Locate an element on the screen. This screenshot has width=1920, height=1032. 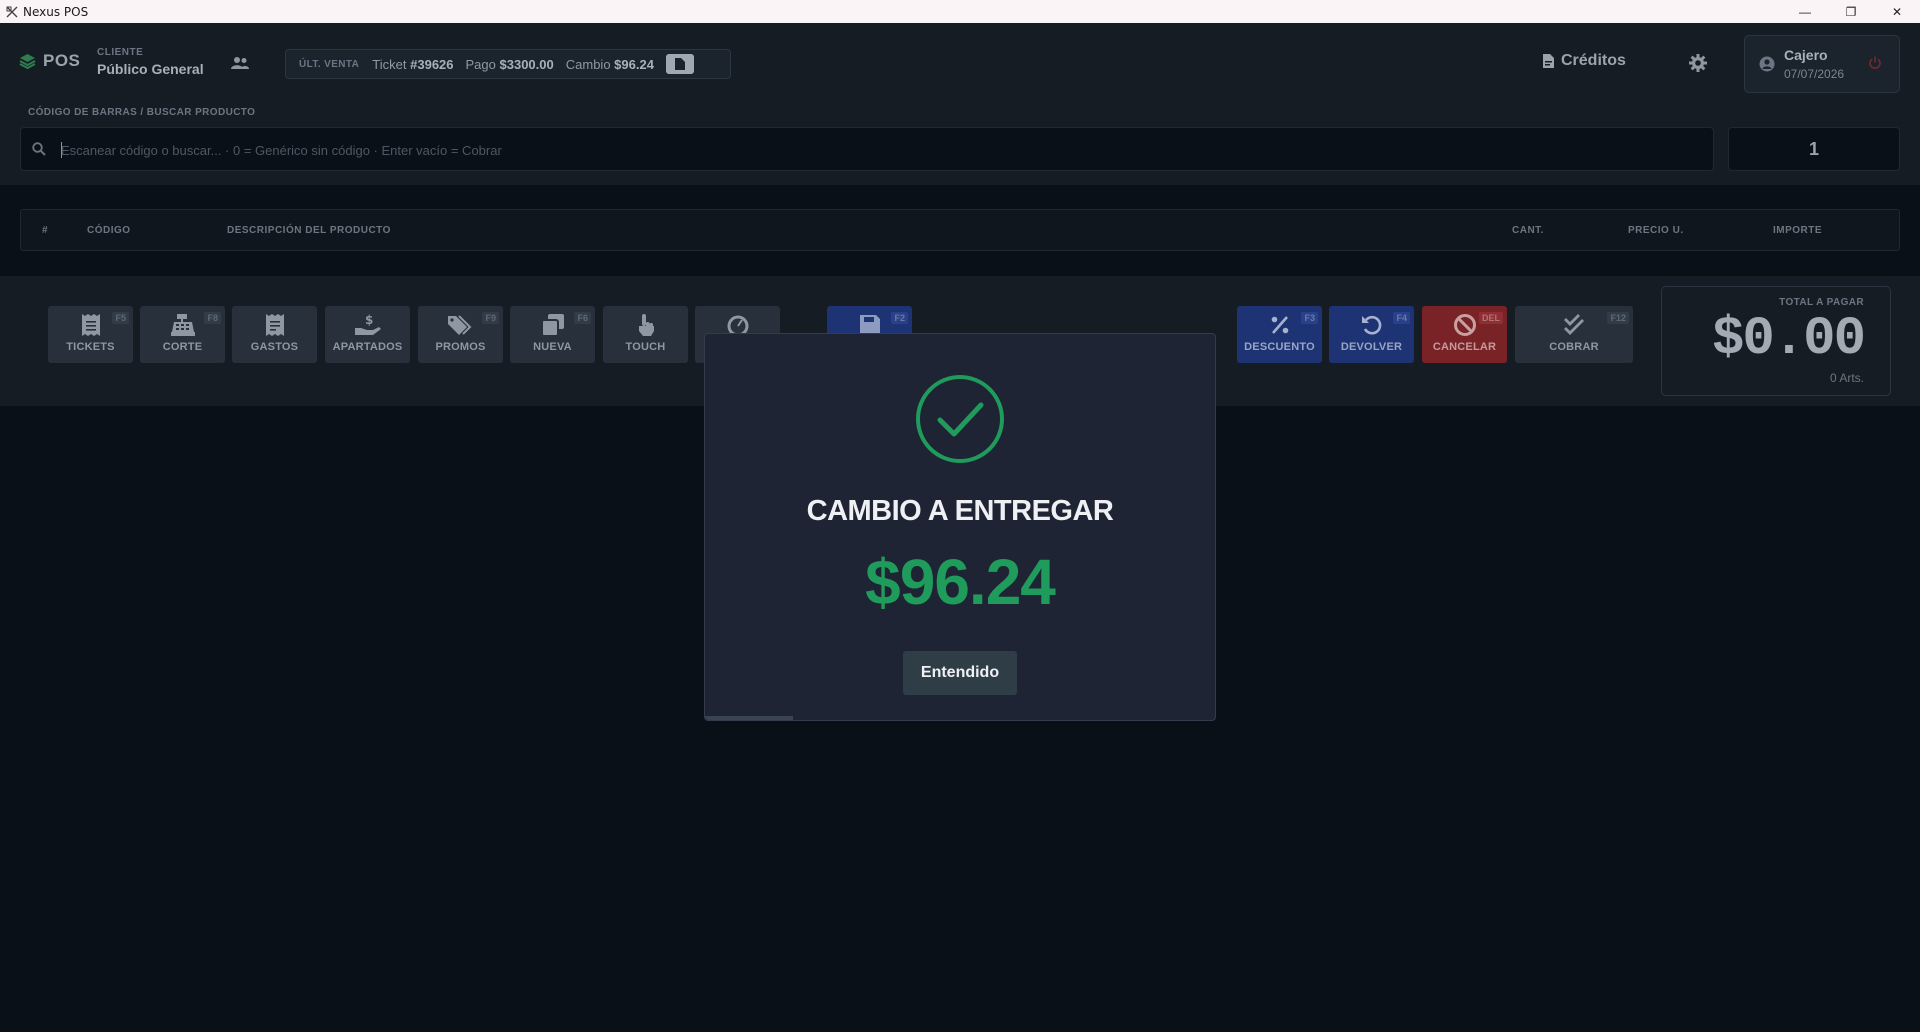
last-sale-pago: Pago $3300.00 is located at coordinates (509, 64).